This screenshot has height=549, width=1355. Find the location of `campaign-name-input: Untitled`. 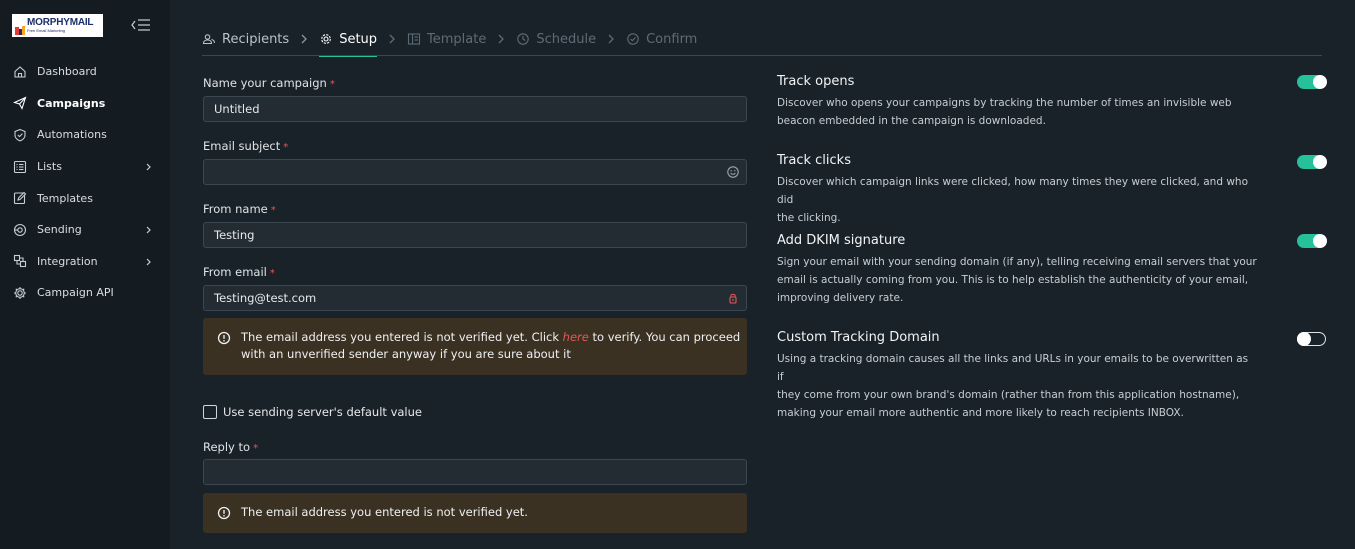

campaign-name-input: Untitled is located at coordinates (475, 109).